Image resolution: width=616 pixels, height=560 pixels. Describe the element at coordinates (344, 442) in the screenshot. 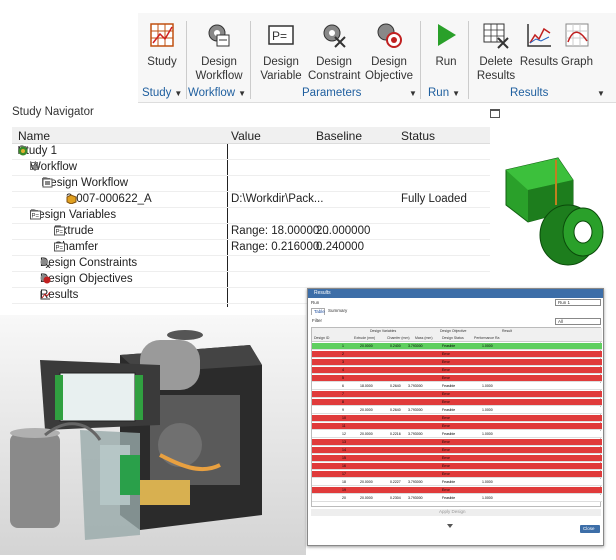

I see `table-cell-id: 13` at that location.